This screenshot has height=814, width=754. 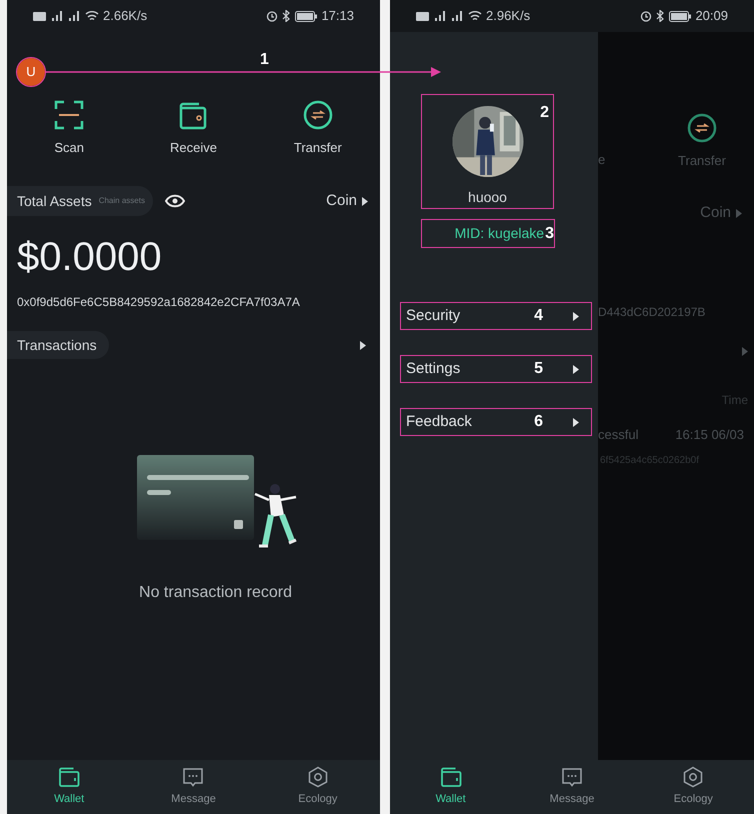 What do you see at coordinates (89, 257) in the screenshot?
I see `balance-amount: $0.0000` at bounding box center [89, 257].